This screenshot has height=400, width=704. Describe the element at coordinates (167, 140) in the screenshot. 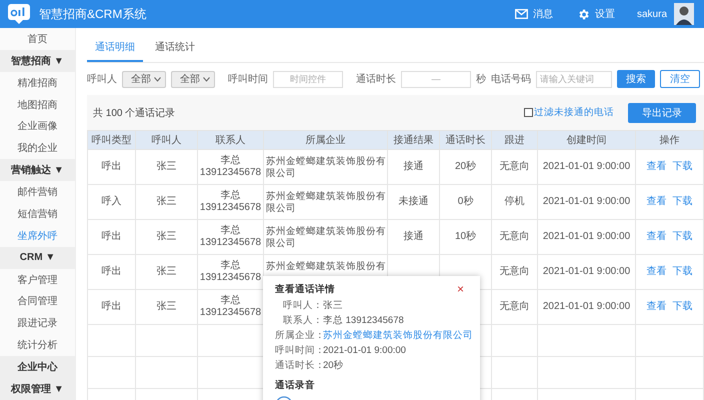

I see `column-header: 呼叫人` at that location.